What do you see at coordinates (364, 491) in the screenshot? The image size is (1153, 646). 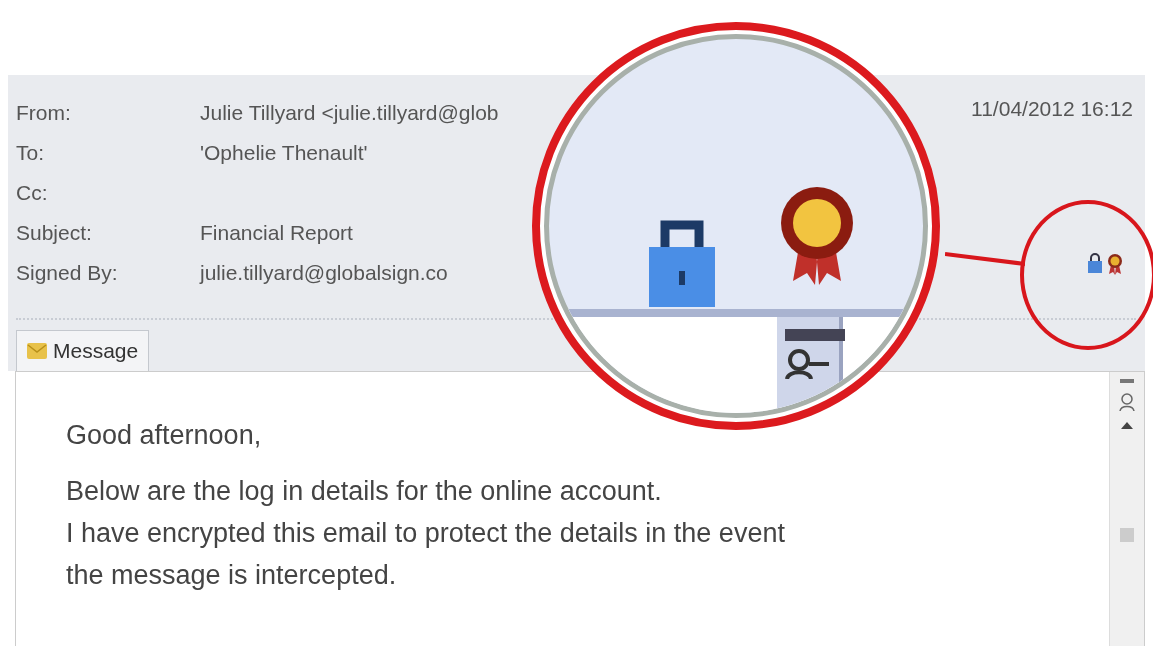 I see `message-text: Below are the log in details for the online account.` at bounding box center [364, 491].